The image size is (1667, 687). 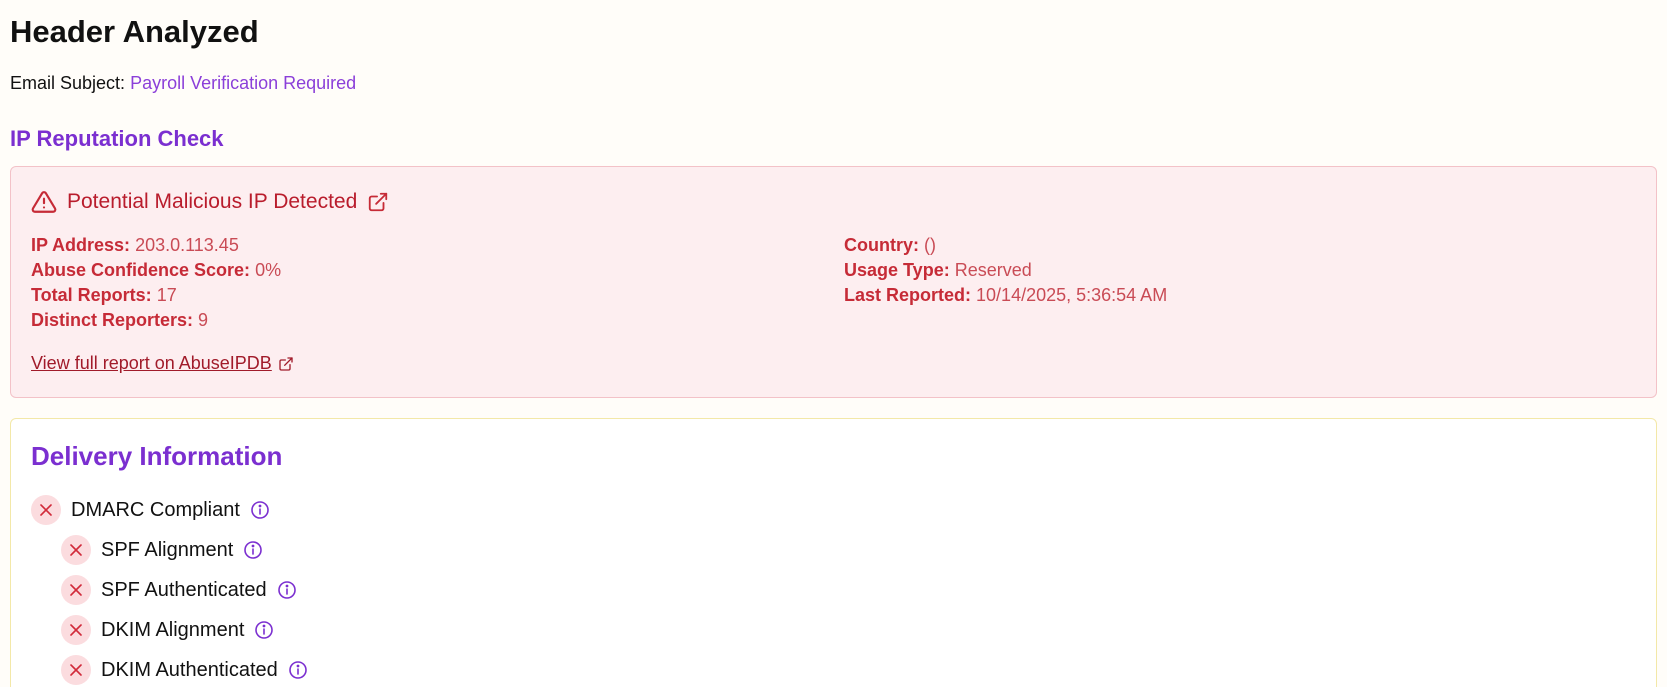 I want to click on field-usage-type: Usage Type: Reserved, so click(x=1005, y=270).